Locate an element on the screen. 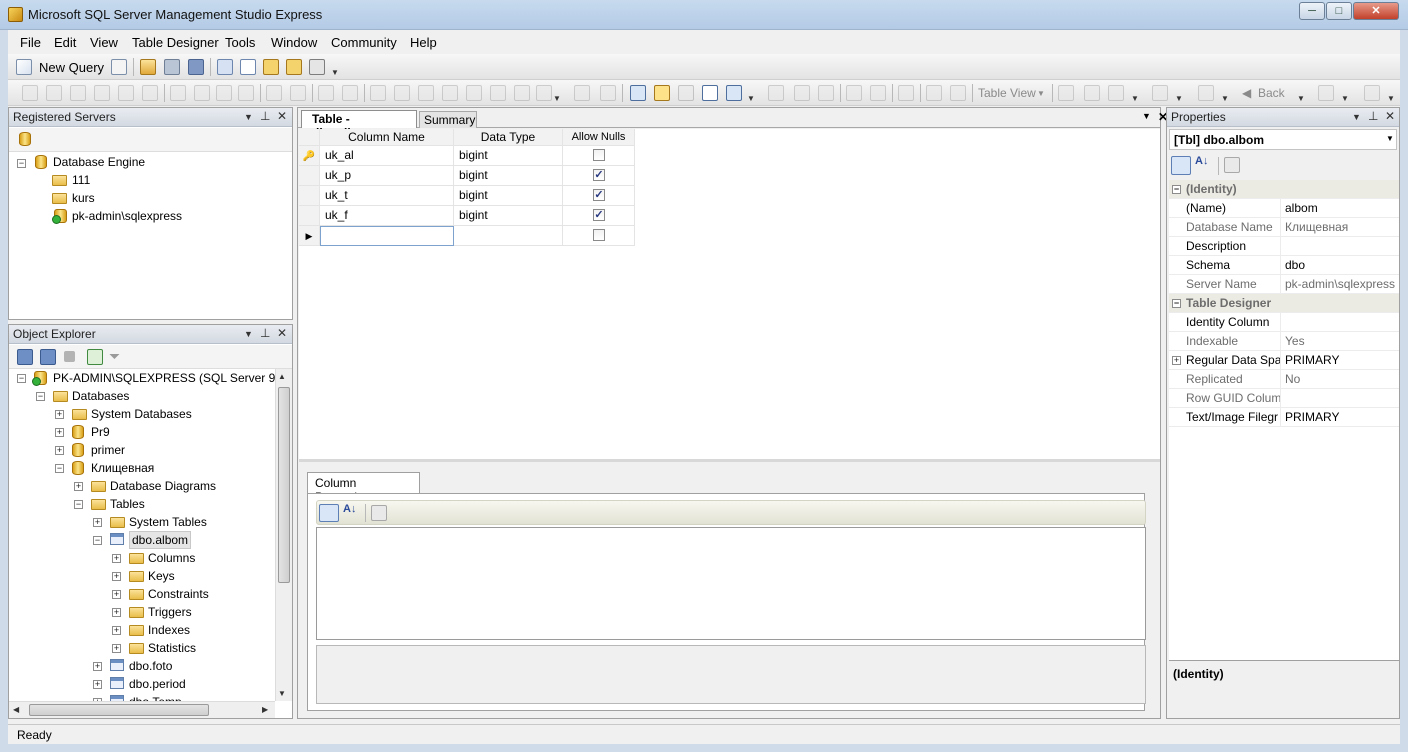 The height and width of the screenshot is (752, 1408). property-row: Row GUID Colum is located at coordinates (1284, 398).